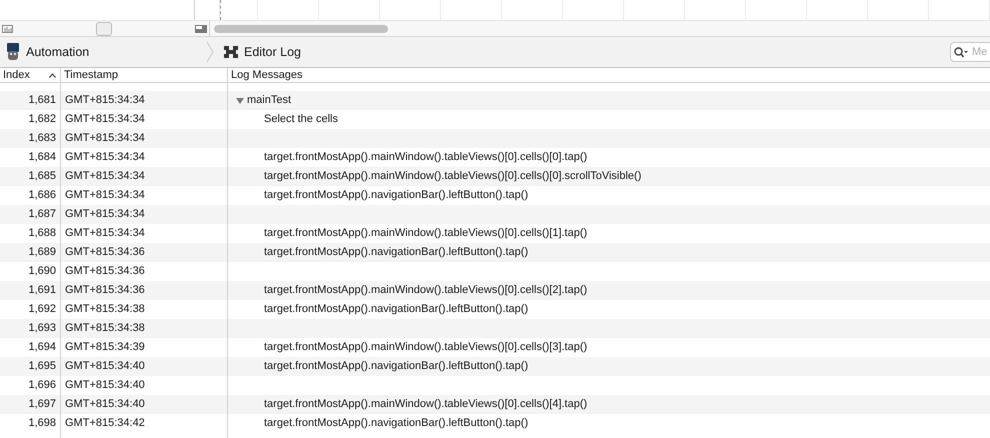  What do you see at coordinates (426, 347) in the screenshot?
I see `log-message: target.frontMostApp().mainWindow().tableViews()[0].cells()[3].tap()` at bounding box center [426, 347].